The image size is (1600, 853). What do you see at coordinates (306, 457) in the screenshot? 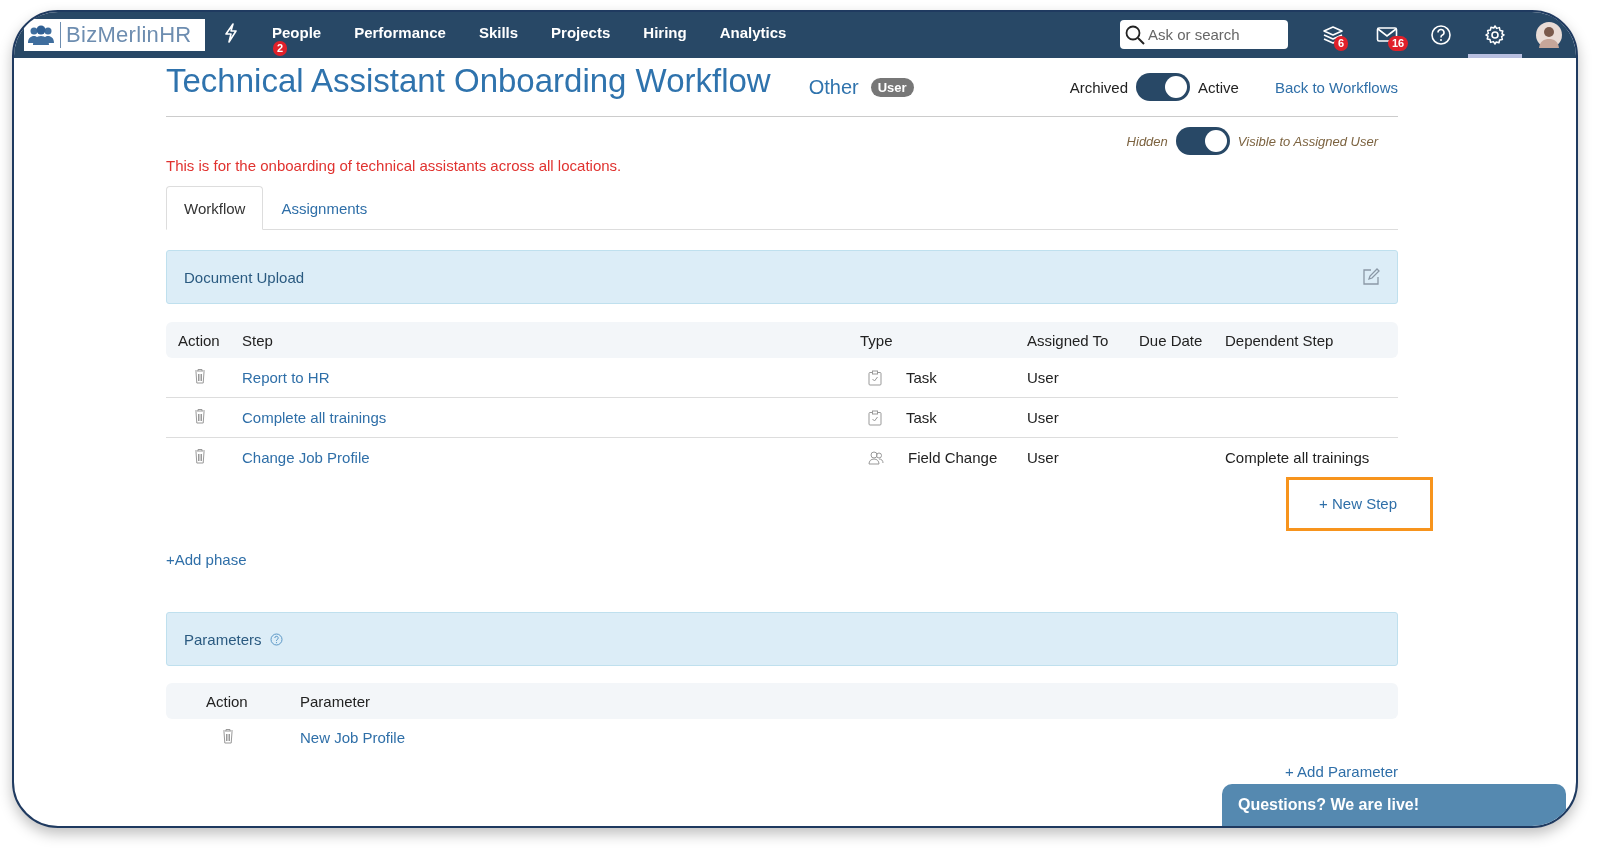
I see `step-link: Change Job Profile` at bounding box center [306, 457].